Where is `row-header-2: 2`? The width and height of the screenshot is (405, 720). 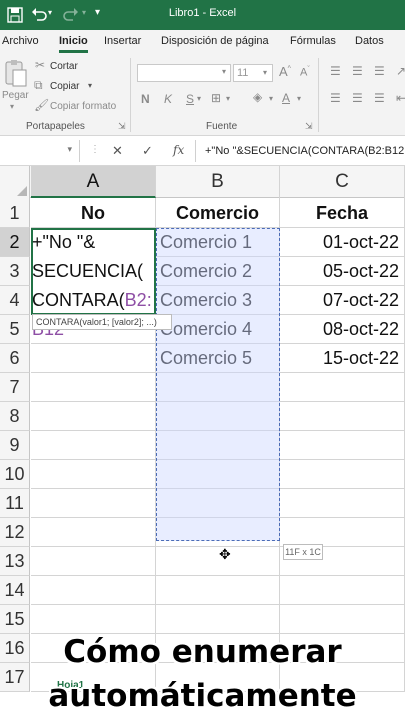 row-header-2: 2 is located at coordinates (15, 242).